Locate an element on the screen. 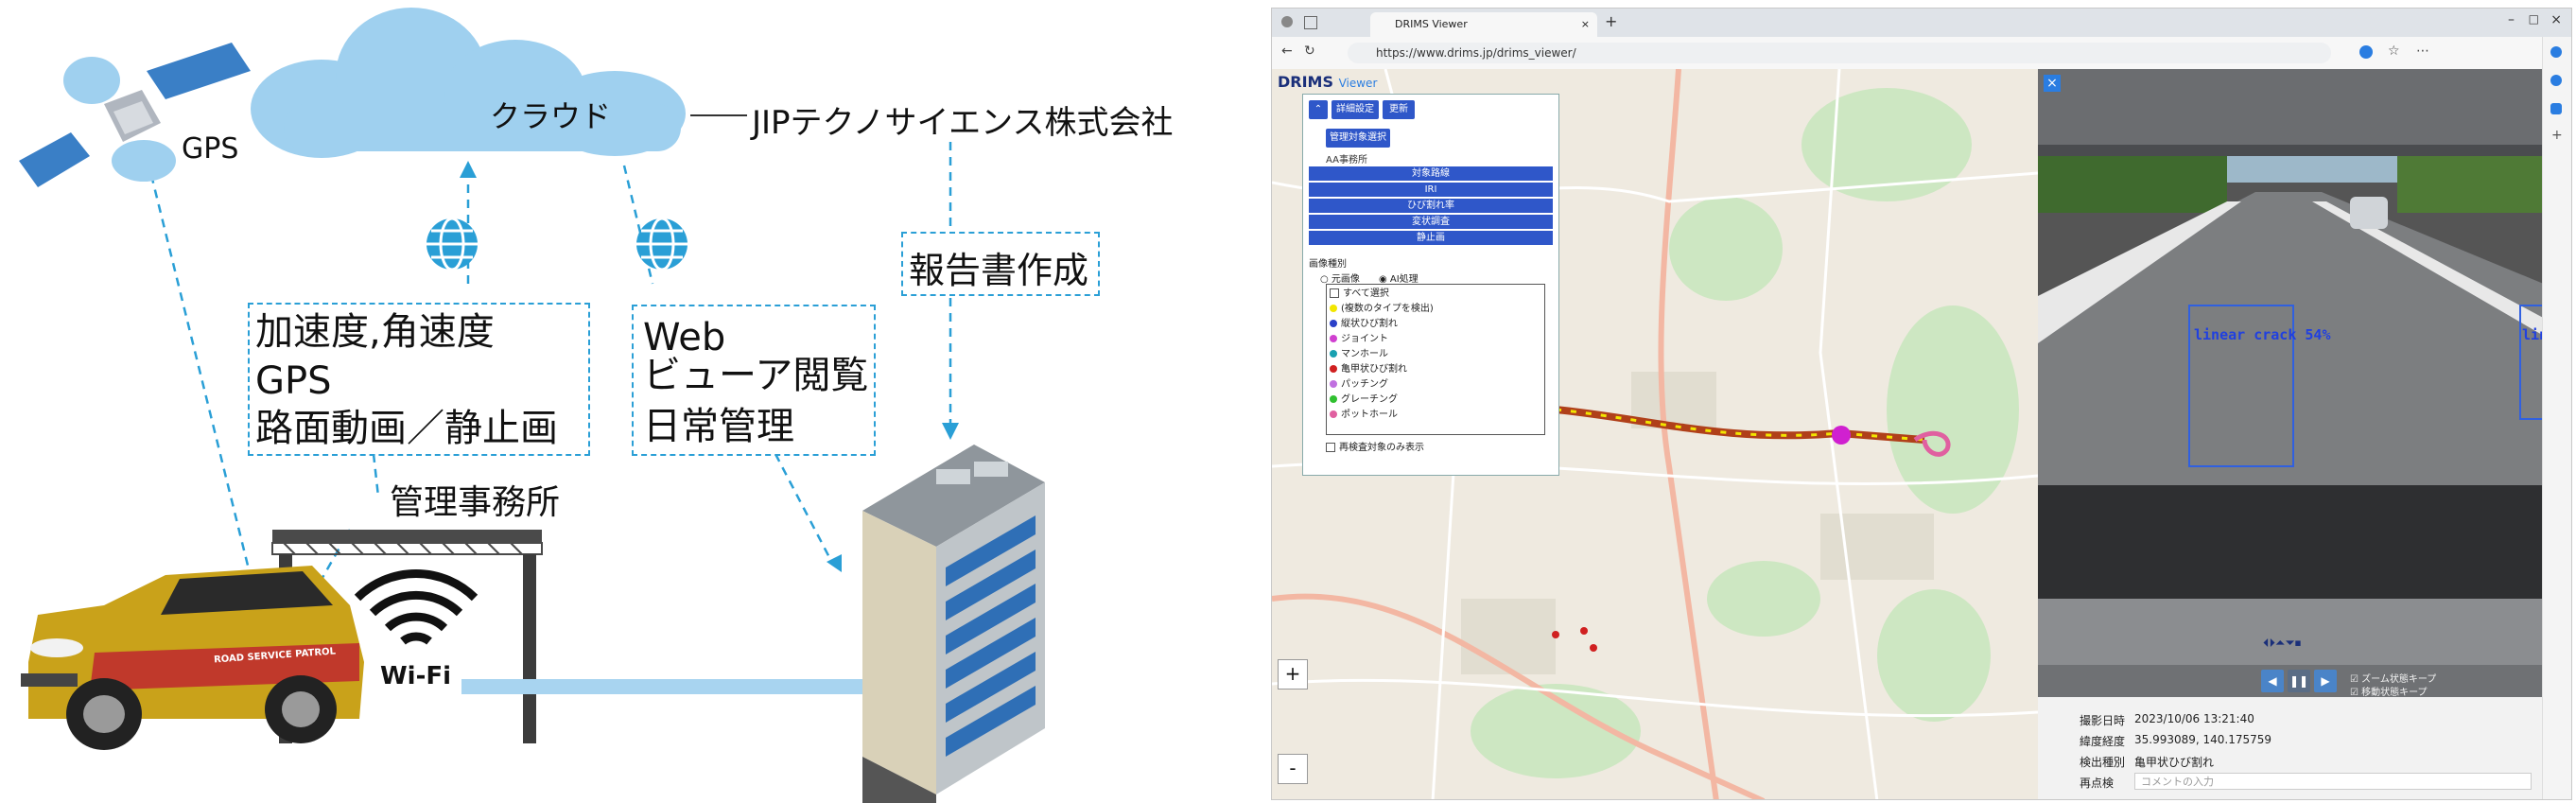  cloud-label: クラウド is located at coordinates (551, 116).